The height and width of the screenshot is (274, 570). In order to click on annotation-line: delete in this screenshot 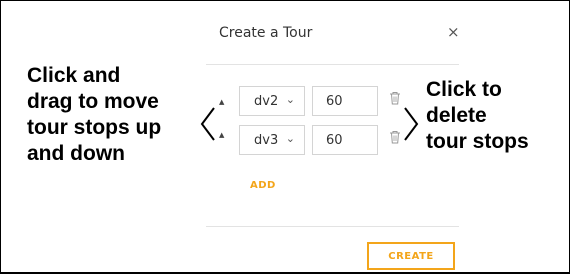, I will do `click(456, 115)`.